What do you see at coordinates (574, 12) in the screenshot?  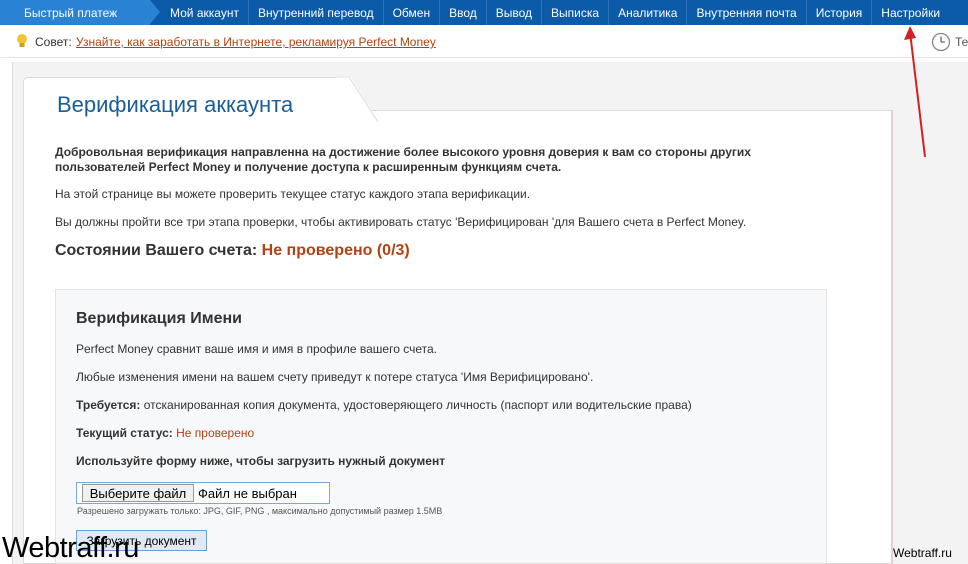 I see `nav-item-statement: Выписка` at bounding box center [574, 12].